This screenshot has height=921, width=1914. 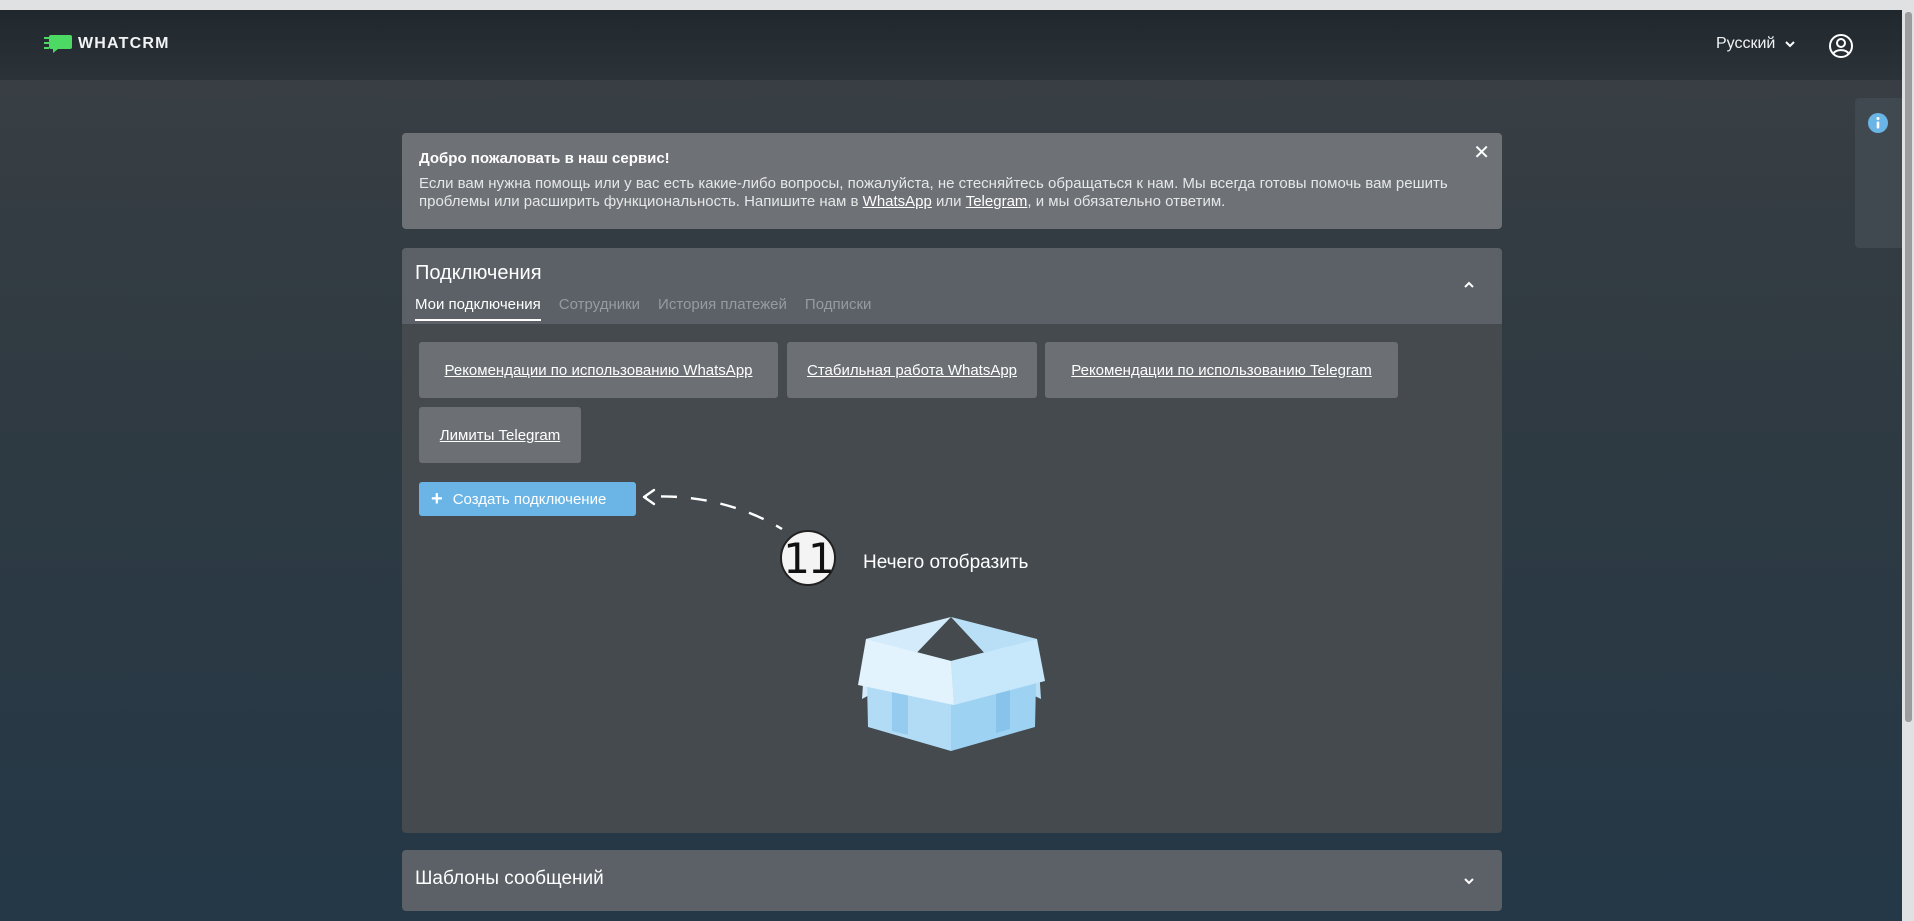 I want to click on tab-subscriptions: Подписки, so click(x=838, y=308).